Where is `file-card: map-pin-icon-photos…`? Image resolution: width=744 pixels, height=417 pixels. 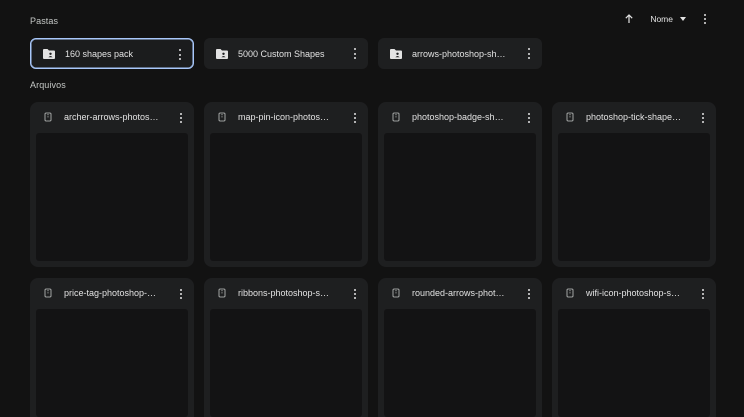
file-card: map-pin-icon-photos… is located at coordinates (286, 184).